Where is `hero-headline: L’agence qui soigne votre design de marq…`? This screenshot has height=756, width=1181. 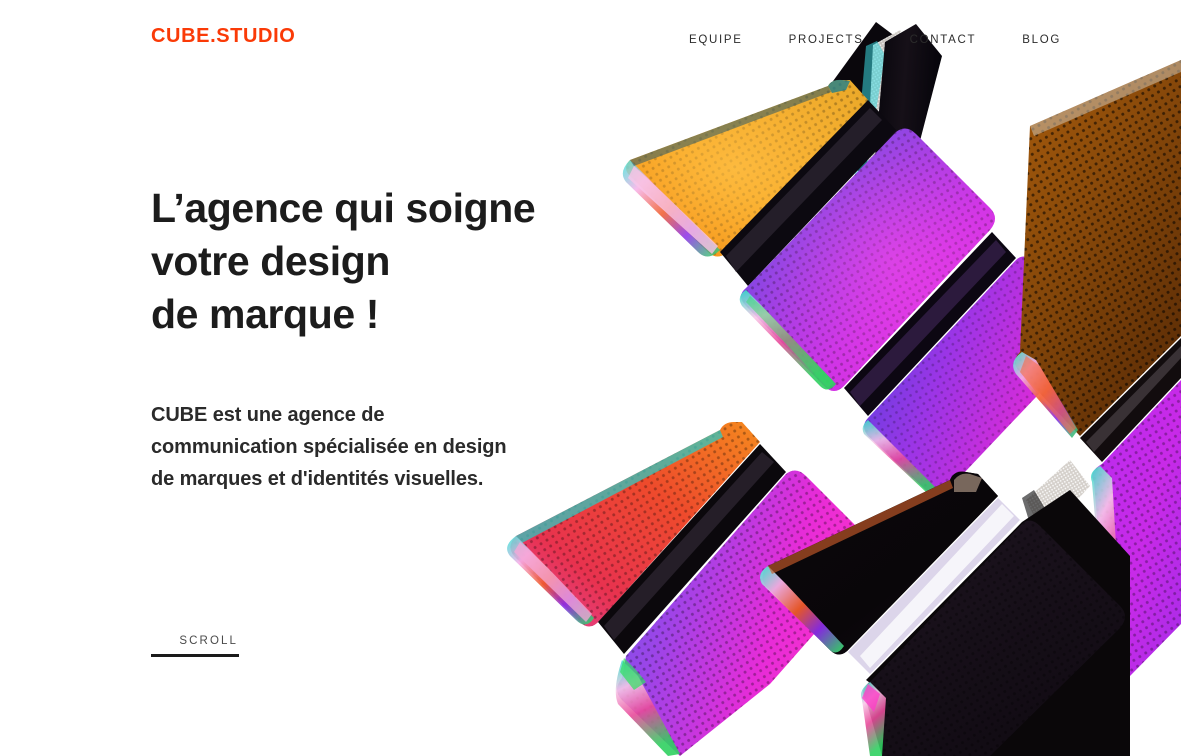 hero-headline: L’agence qui soigne votre design de marq… is located at coordinates (343, 261).